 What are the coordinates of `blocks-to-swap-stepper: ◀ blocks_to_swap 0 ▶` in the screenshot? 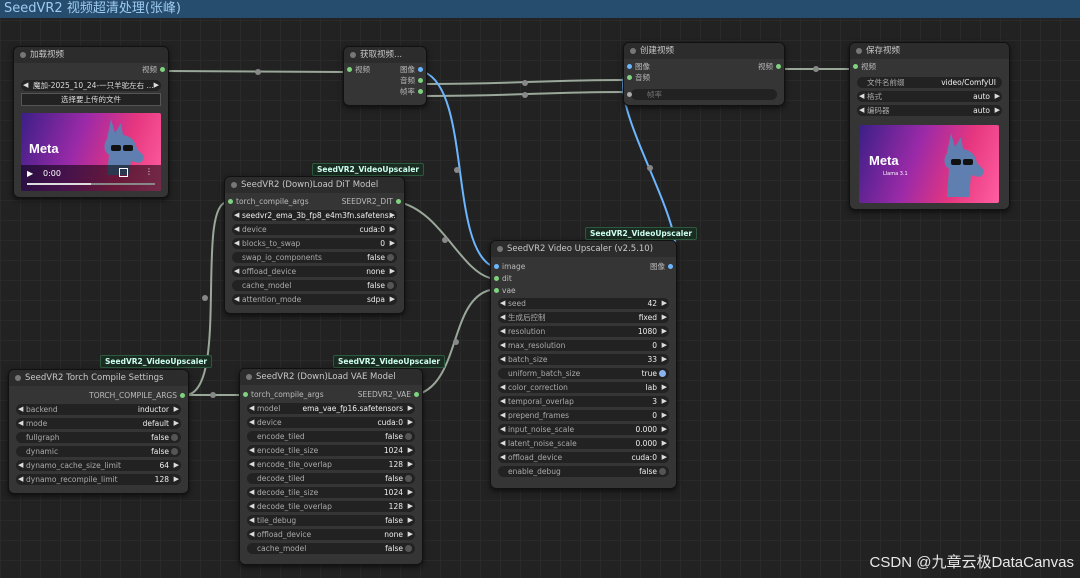 It's located at (314, 243).